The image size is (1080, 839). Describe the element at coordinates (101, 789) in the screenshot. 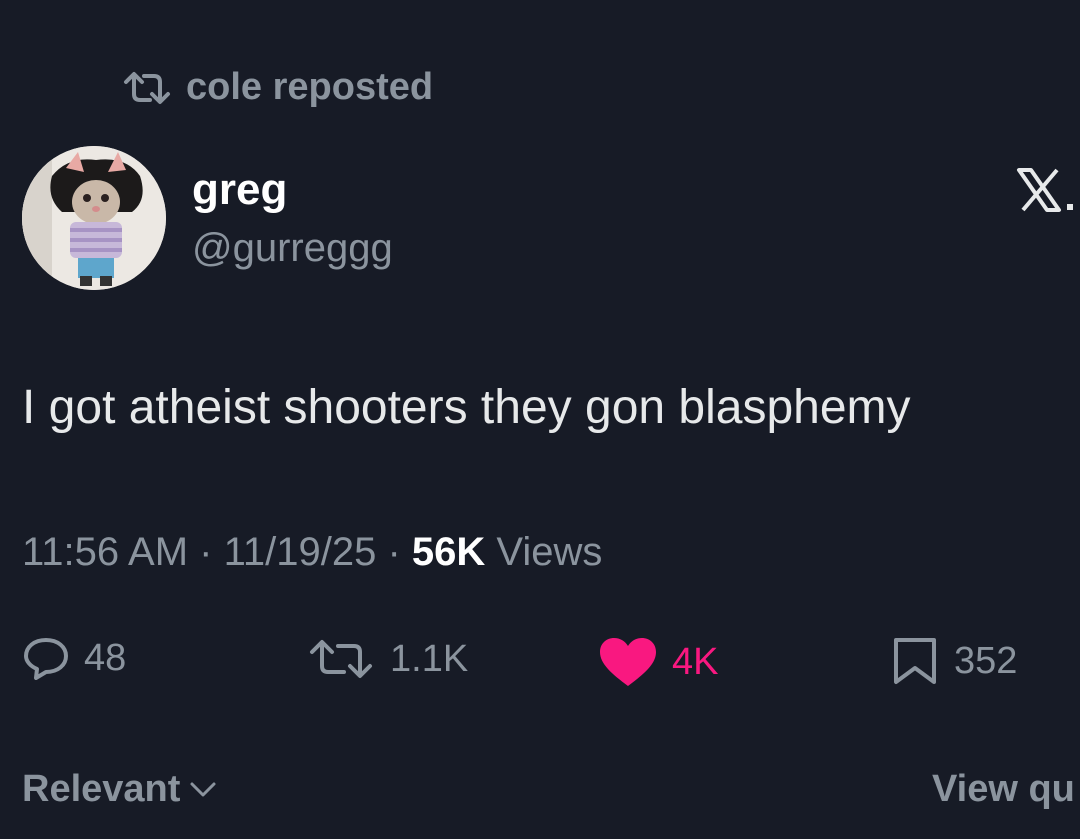

I see `sort-label: Relevant` at that location.